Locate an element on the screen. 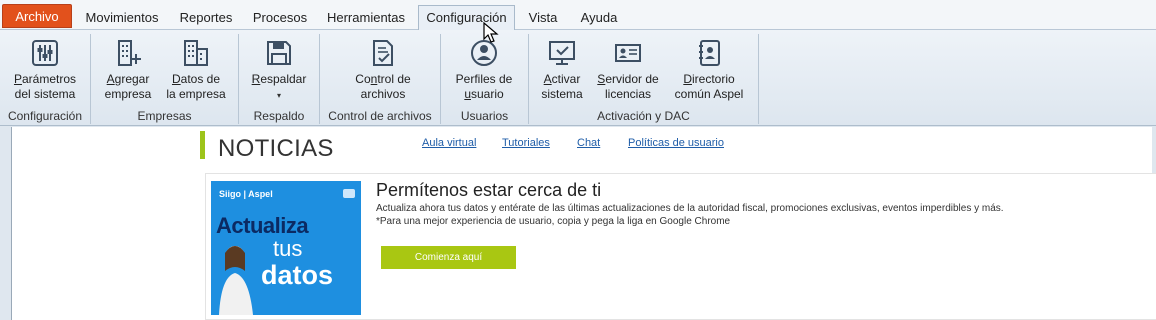 This screenshot has width=1156, height=320. tab-herramientas: Herramientas is located at coordinates (366, 18).